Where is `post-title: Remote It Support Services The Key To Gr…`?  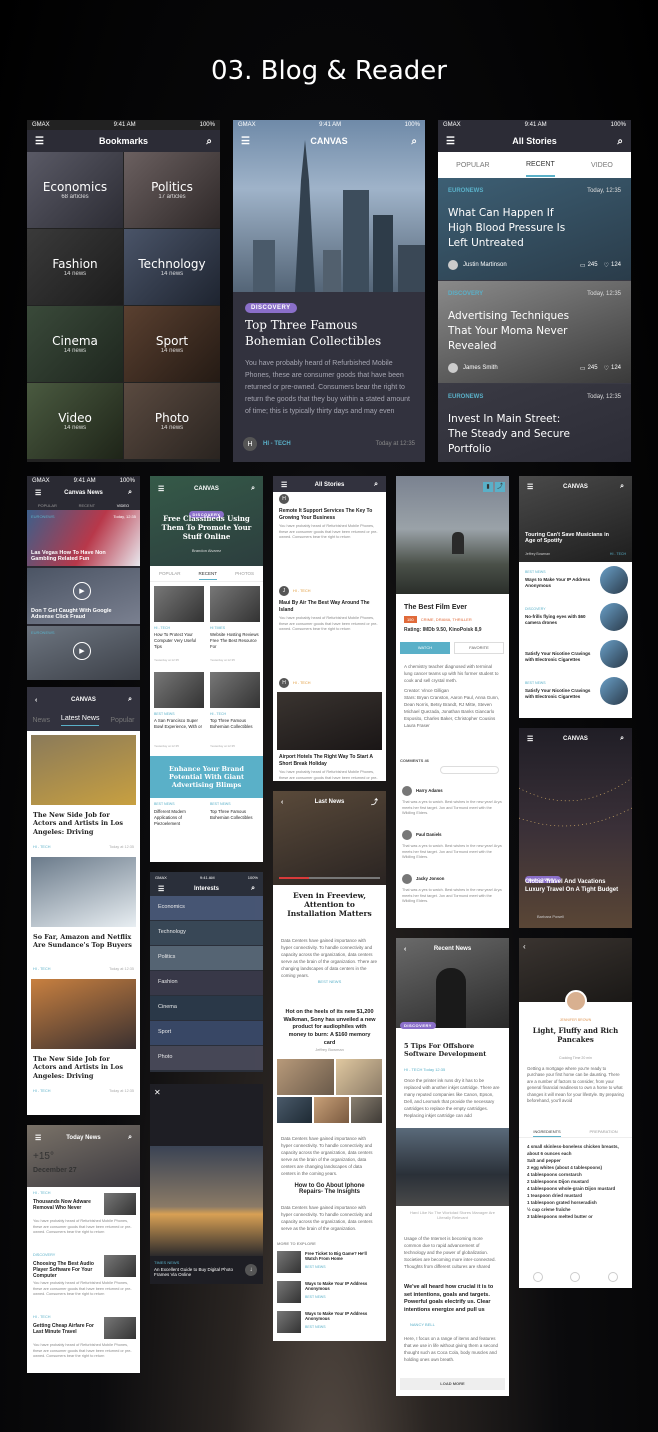 post-title: Remote It Support Services The Key To Gr… is located at coordinates (329, 515).